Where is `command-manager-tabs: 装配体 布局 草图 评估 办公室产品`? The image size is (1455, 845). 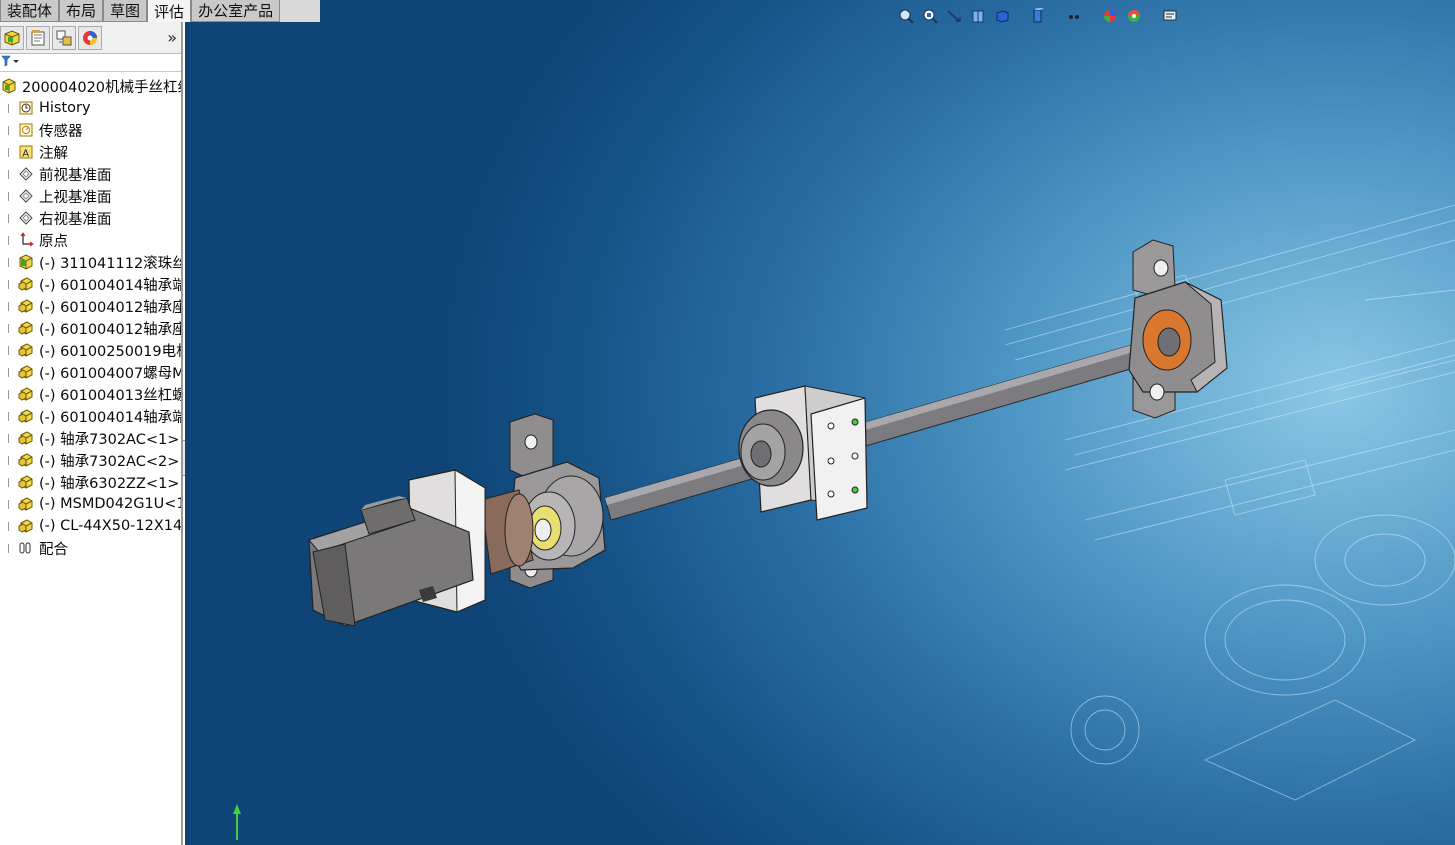 command-manager-tabs: 装配体 布局 草图 评估 办公室产品 is located at coordinates (160, 11).